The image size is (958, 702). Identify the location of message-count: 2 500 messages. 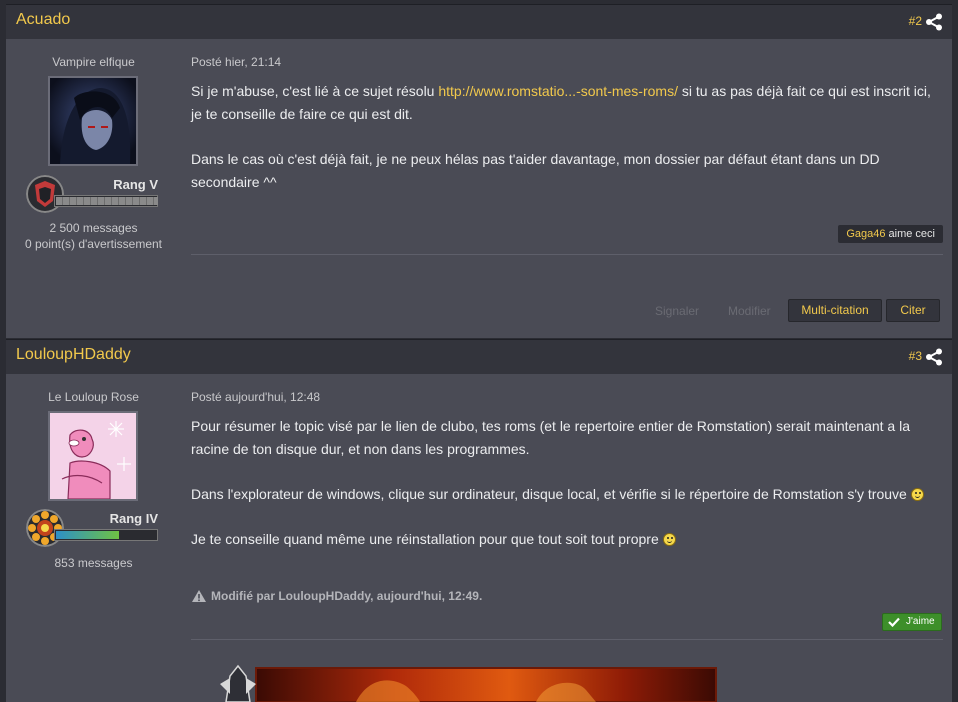
(93, 228).